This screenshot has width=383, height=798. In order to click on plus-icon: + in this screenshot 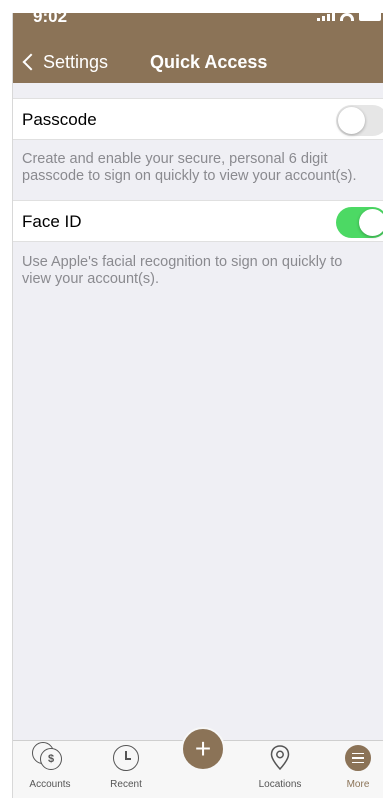, I will do `click(203, 748)`.